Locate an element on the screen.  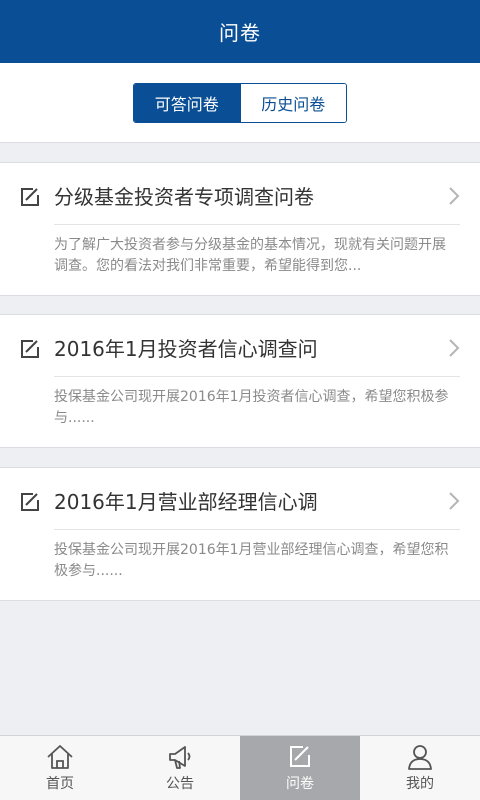
user-icon is located at coordinates (420, 757).